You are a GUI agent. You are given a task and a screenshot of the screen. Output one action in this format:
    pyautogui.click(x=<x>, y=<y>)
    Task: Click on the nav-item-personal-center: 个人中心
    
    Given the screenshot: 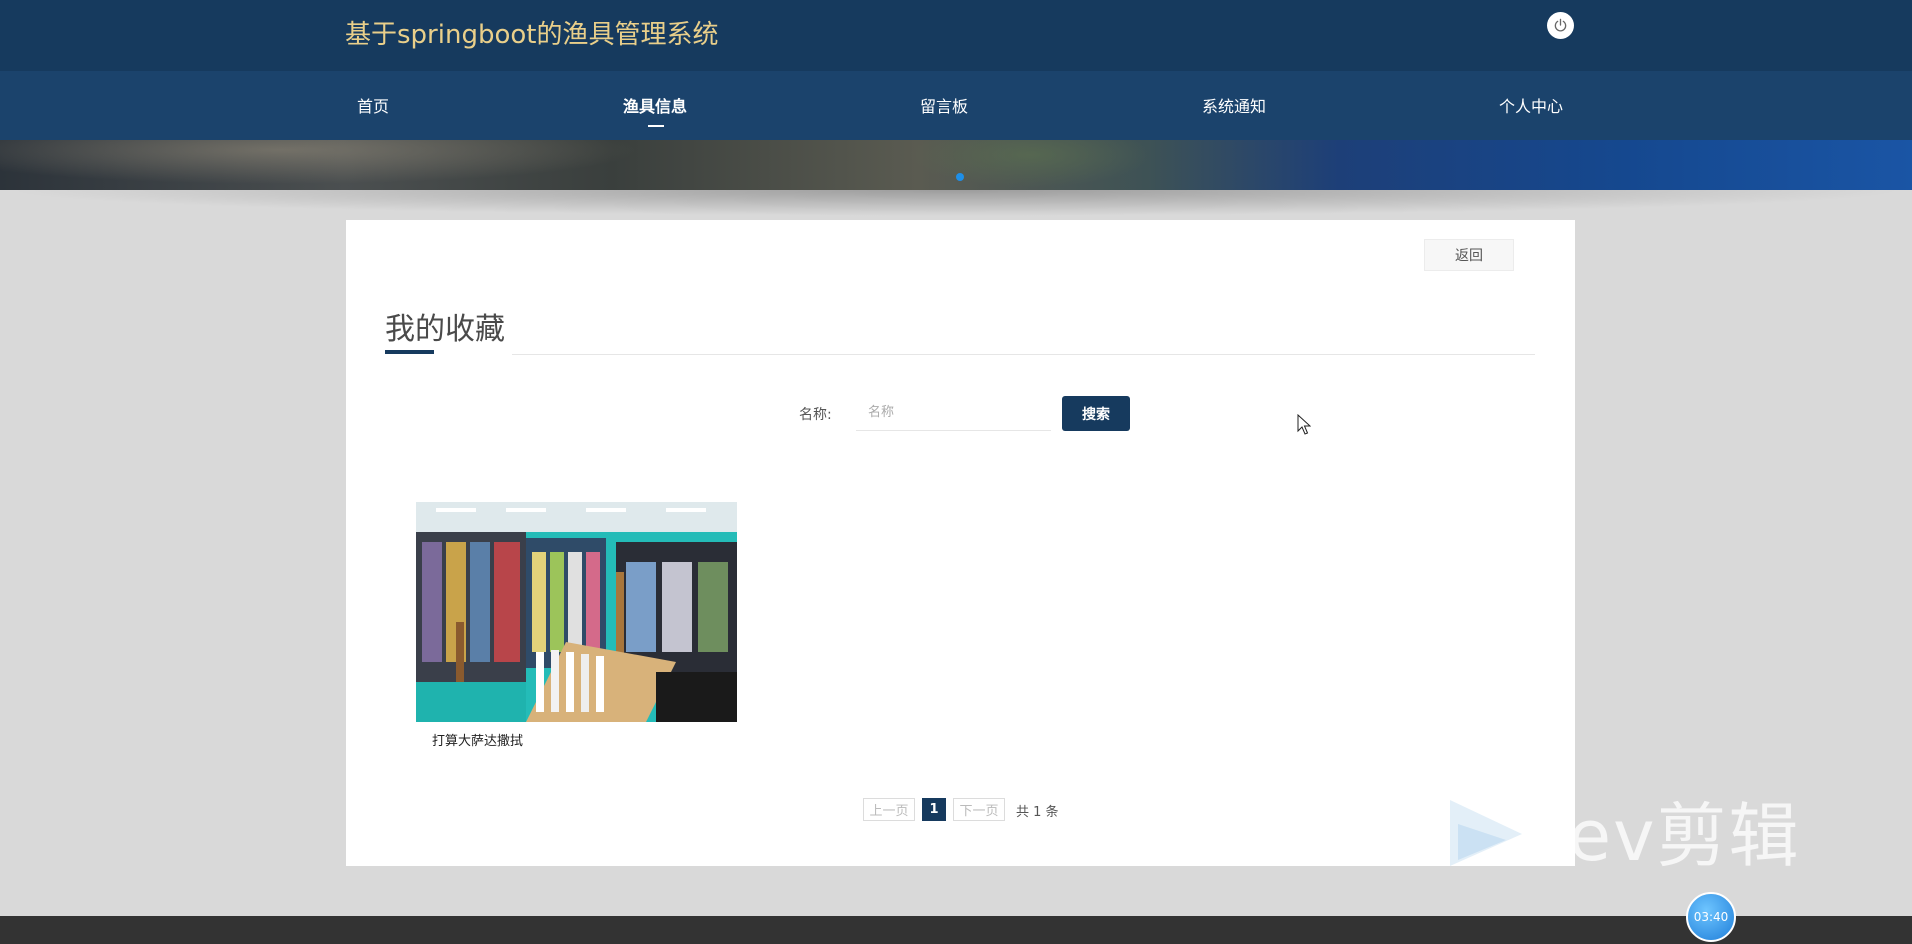 What is the action you would take?
    pyautogui.click(x=1531, y=105)
    